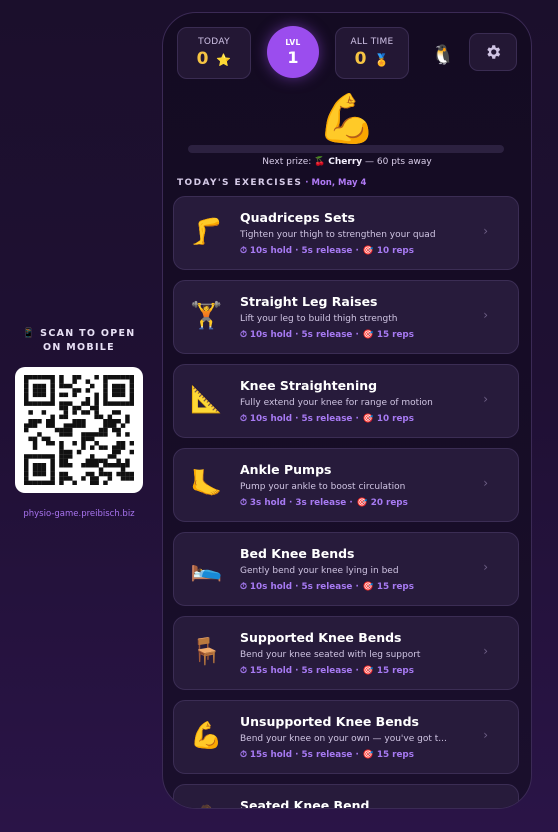  I want to click on exercise-meta: ⏱ 3s hold · 3s release · 🎯 20 reps, so click(324, 503).